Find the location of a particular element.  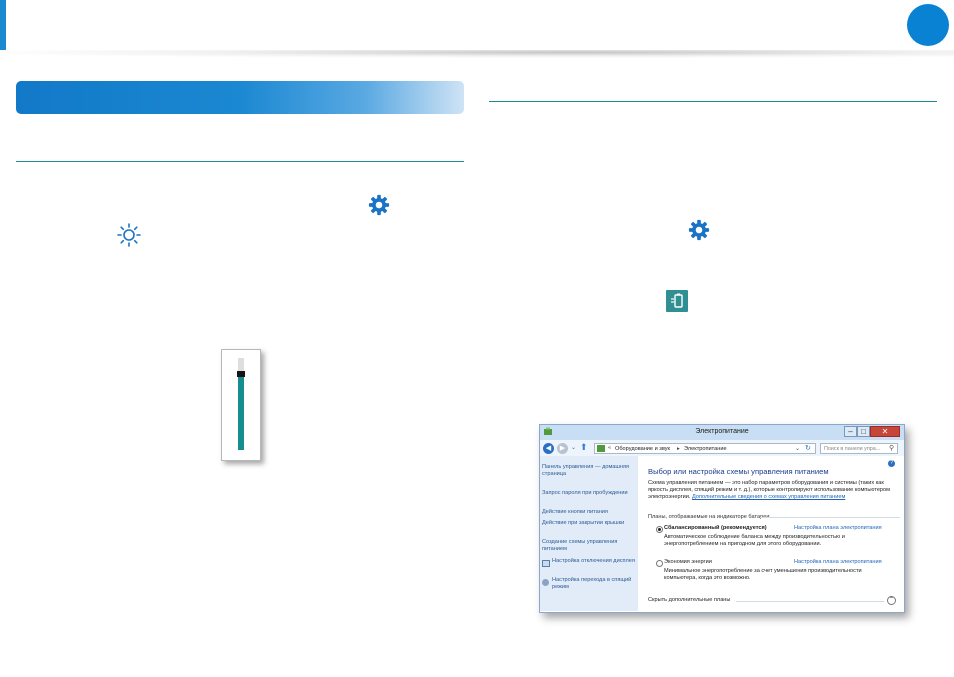

section-rule is located at coordinates (713, 101).